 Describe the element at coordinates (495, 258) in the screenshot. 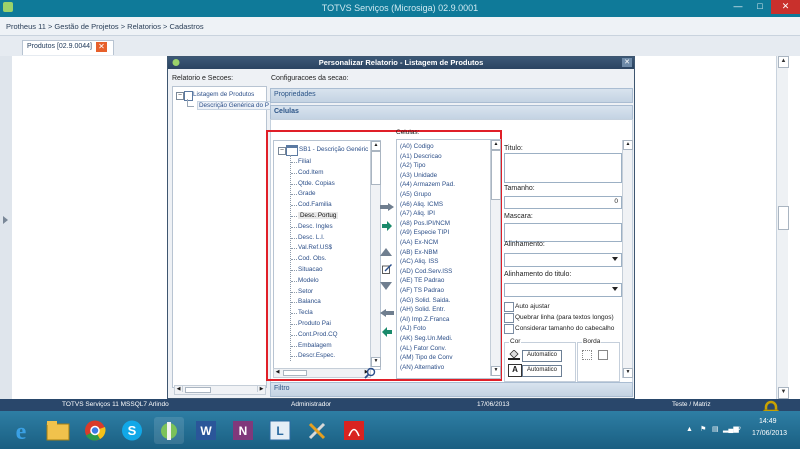

I see `cells-vscroll: ▲ ▼` at that location.